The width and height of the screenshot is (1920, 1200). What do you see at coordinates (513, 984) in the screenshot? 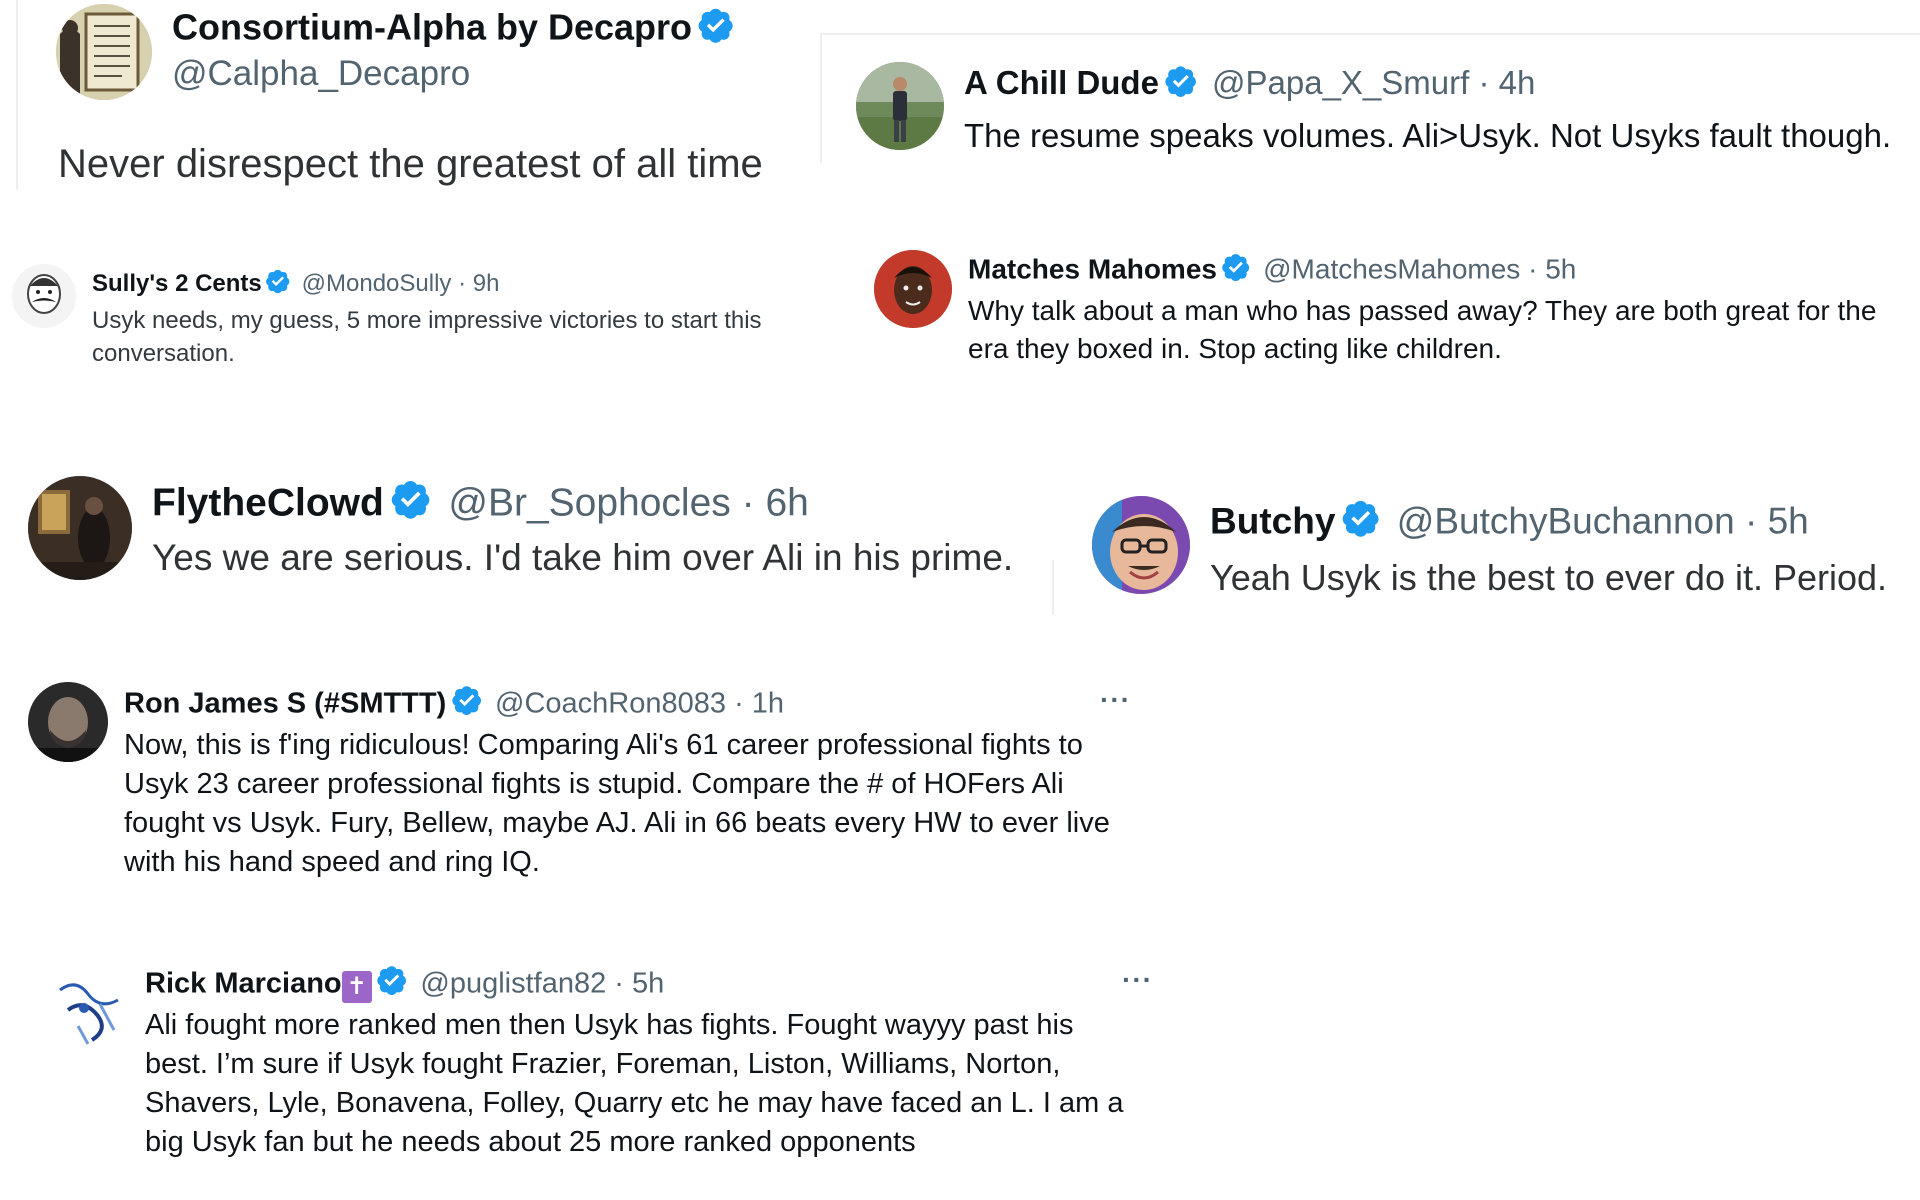
I see `handle: @puglistfan82` at bounding box center [513, 984].